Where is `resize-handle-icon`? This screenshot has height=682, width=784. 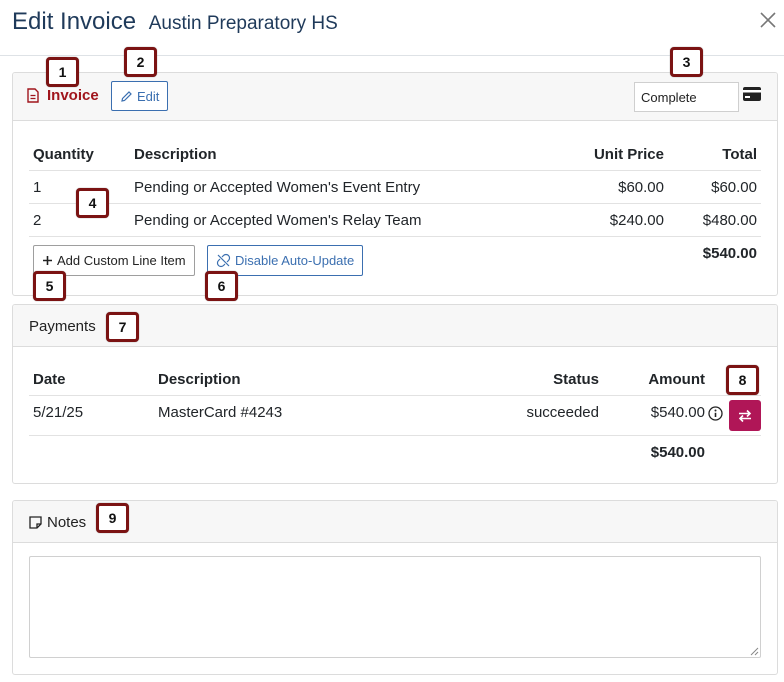
resize-handle-icon is located at coordinates (754, 651).